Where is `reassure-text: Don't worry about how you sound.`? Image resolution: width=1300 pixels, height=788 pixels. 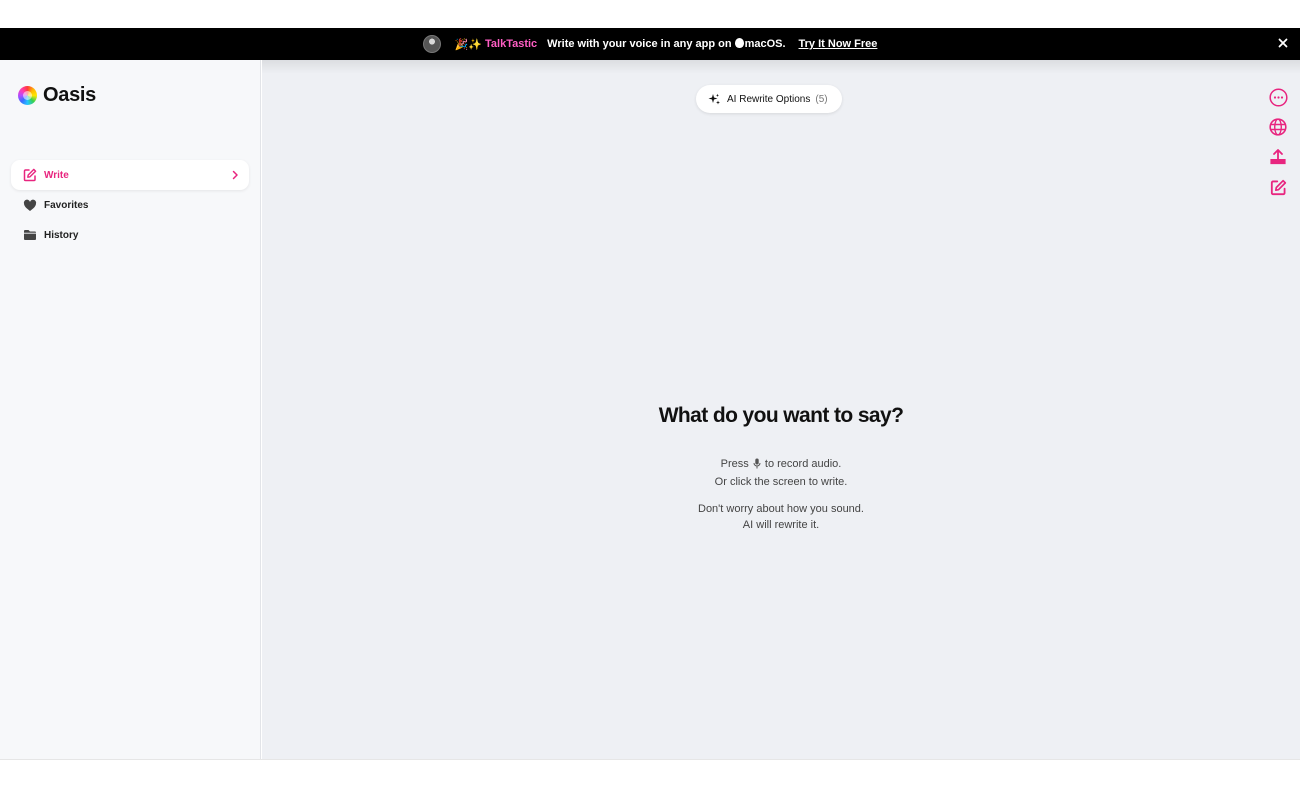 reassure-text: Don't worry about how you sound. is located at coordinates (781, 509).